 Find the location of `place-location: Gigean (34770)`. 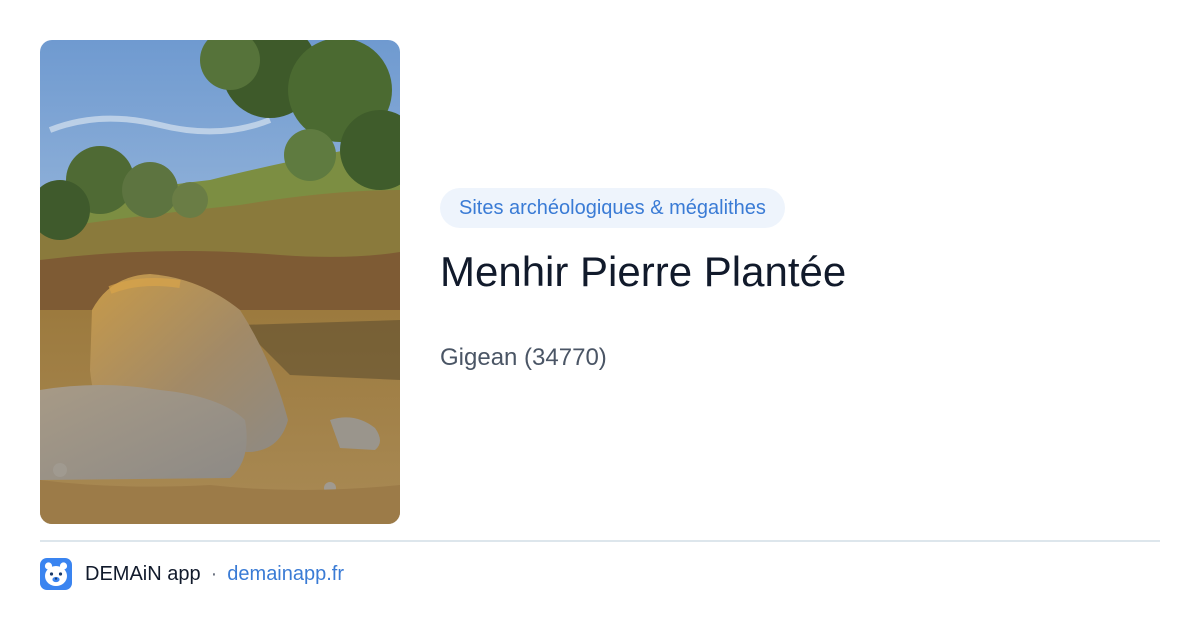

place-location: Gigean (34770) is located at coordinates (523, 357).